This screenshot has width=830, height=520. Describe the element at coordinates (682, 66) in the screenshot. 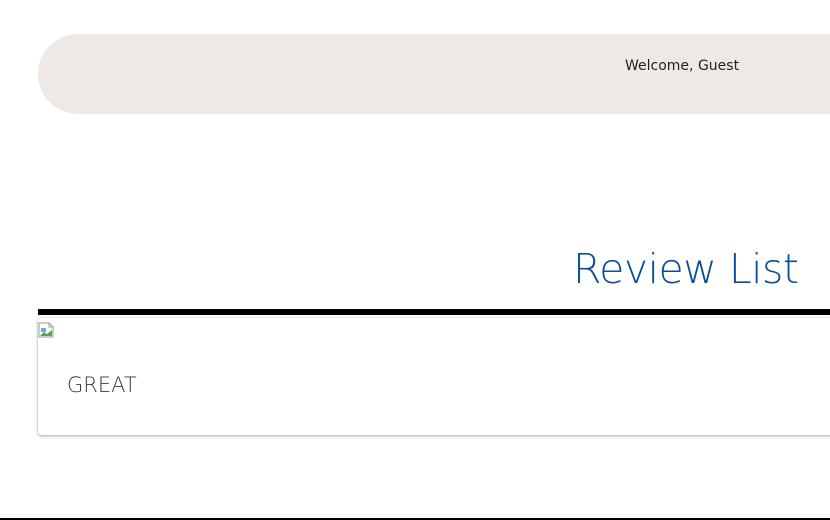

I see `welcome-message: Welcome, Guest` at that location.